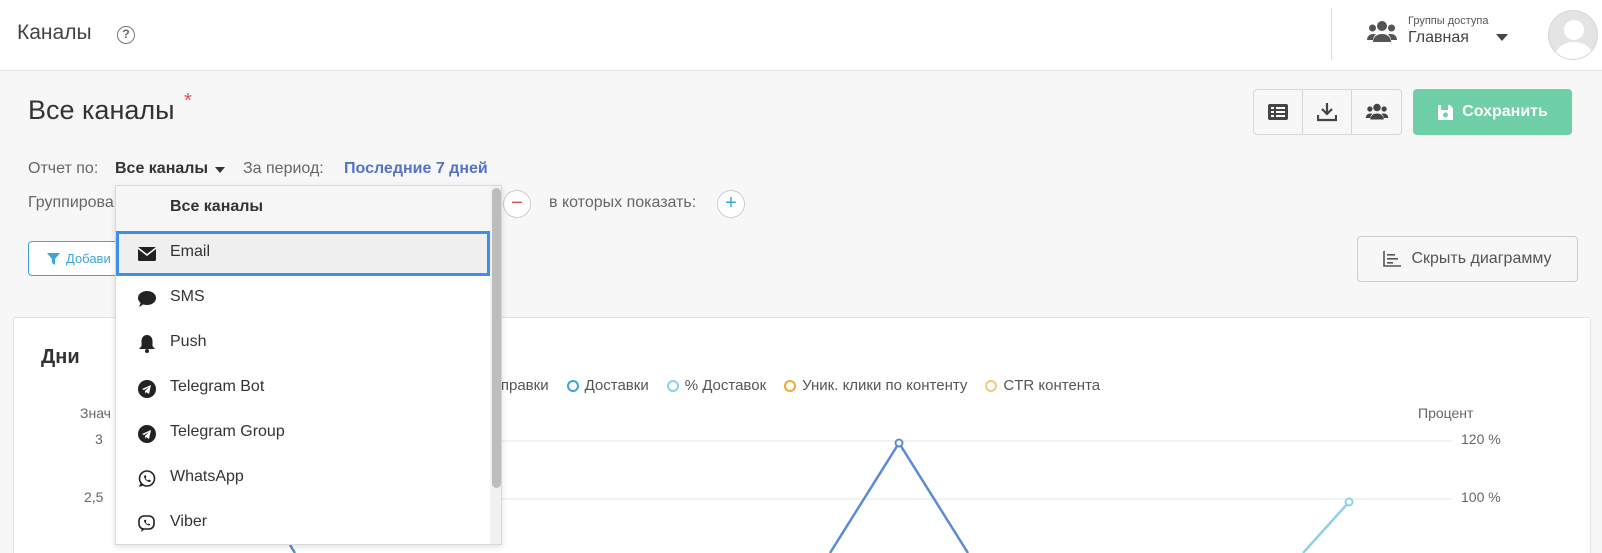 Image resolution: width=1602 pixels, height=553 pixels. What do you see at coordinates (190, 251) in the screenshot?
I see `dropdown-item-label: Email` at bounding box center [190, 251].